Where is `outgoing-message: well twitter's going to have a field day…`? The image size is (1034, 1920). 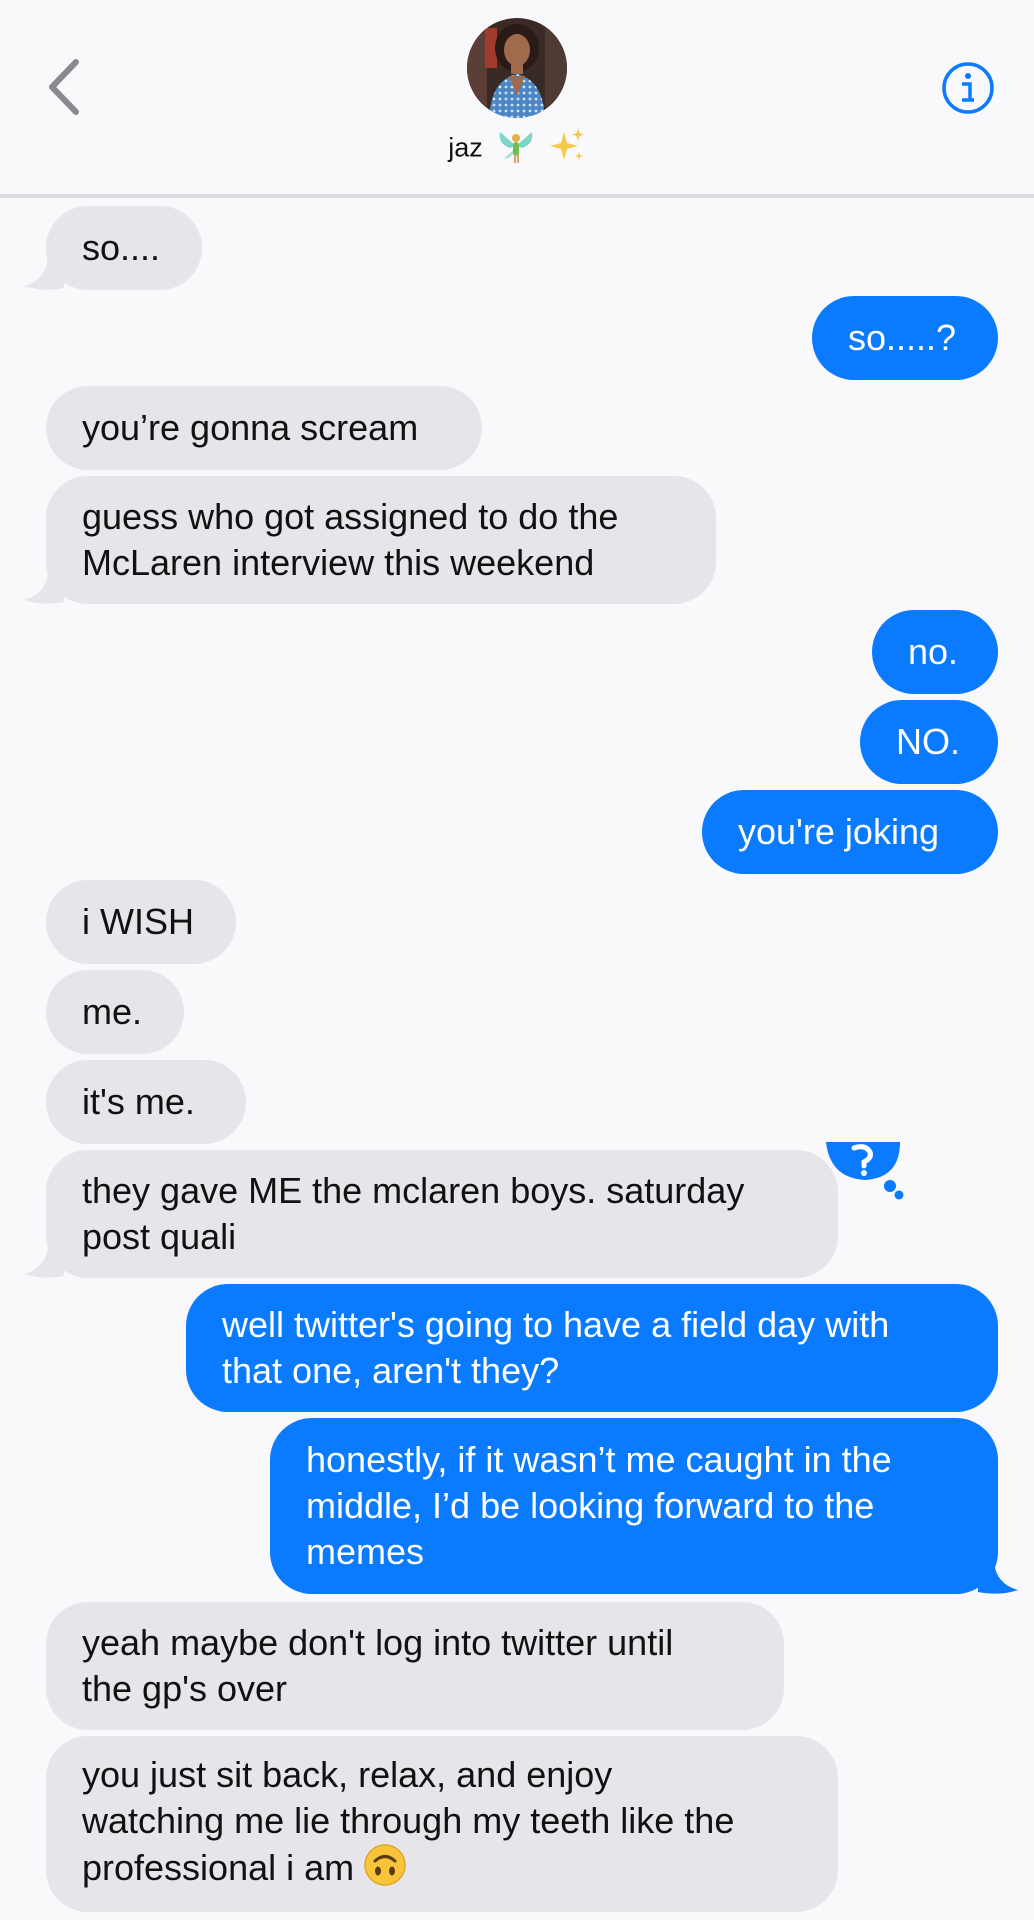 outgoing-message: well twitter's going to have a field day… is located at coordinates (592, 1348).